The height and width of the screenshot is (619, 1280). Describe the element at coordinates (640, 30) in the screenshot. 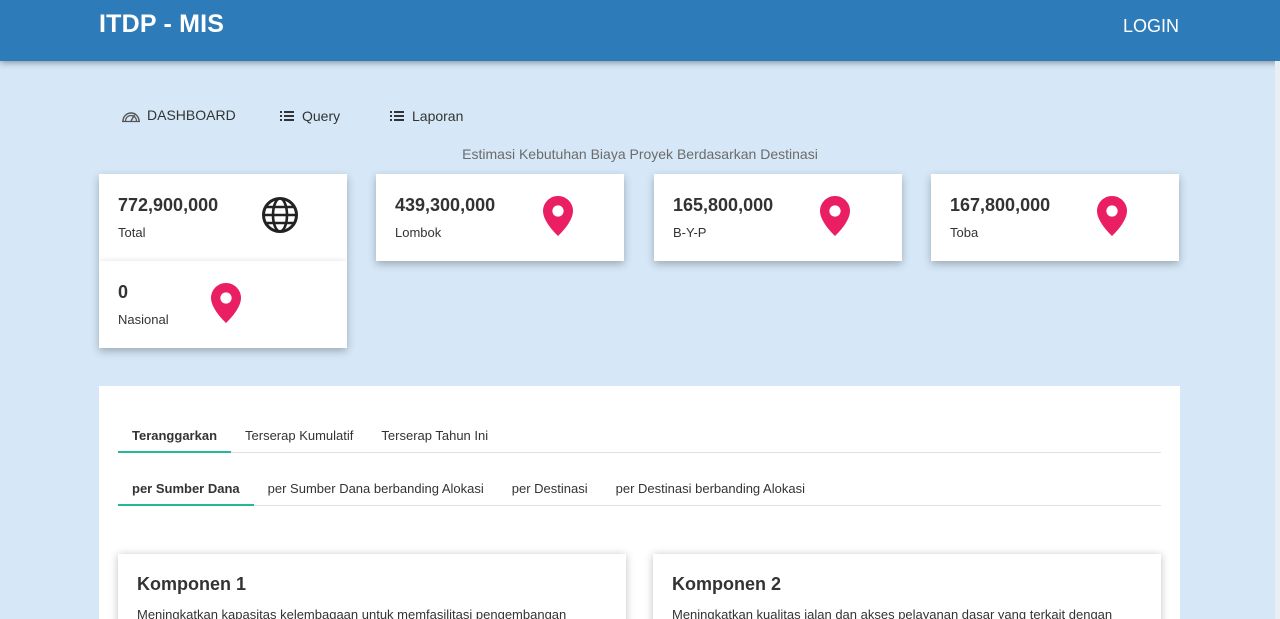

I see `top-navbar: ITDP - MIS LOGIN` at that location.